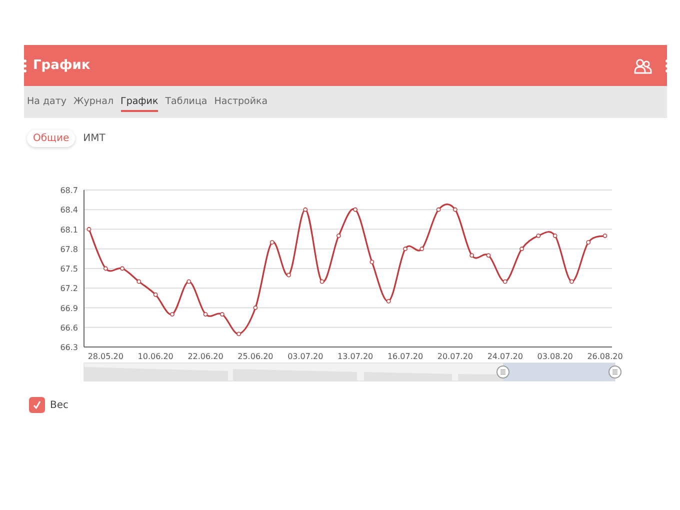 This screenshot has width=680, height=510. I want to click on axis-label: 10.06.20, so click(156, 356).